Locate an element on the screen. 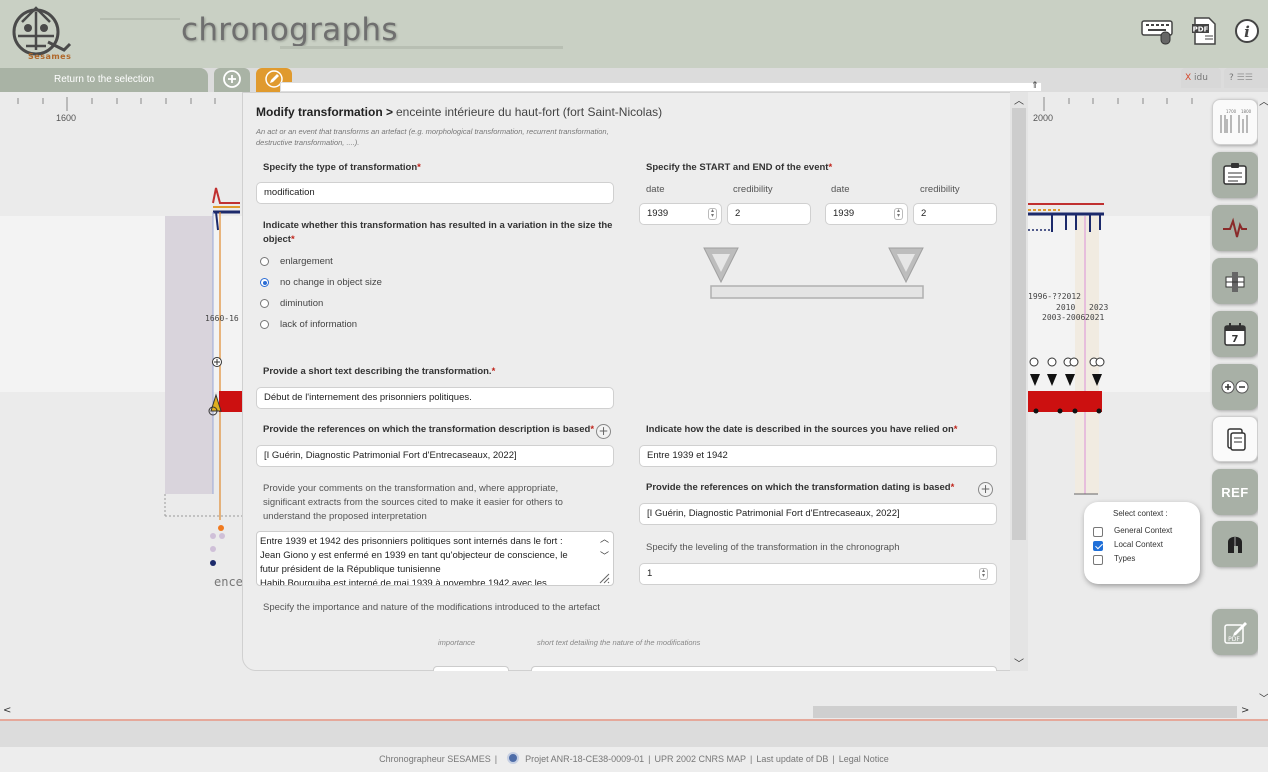 The width and height of the screenshot is (1268, 772). idu-label: idu is located at coordinates (1201, 78).